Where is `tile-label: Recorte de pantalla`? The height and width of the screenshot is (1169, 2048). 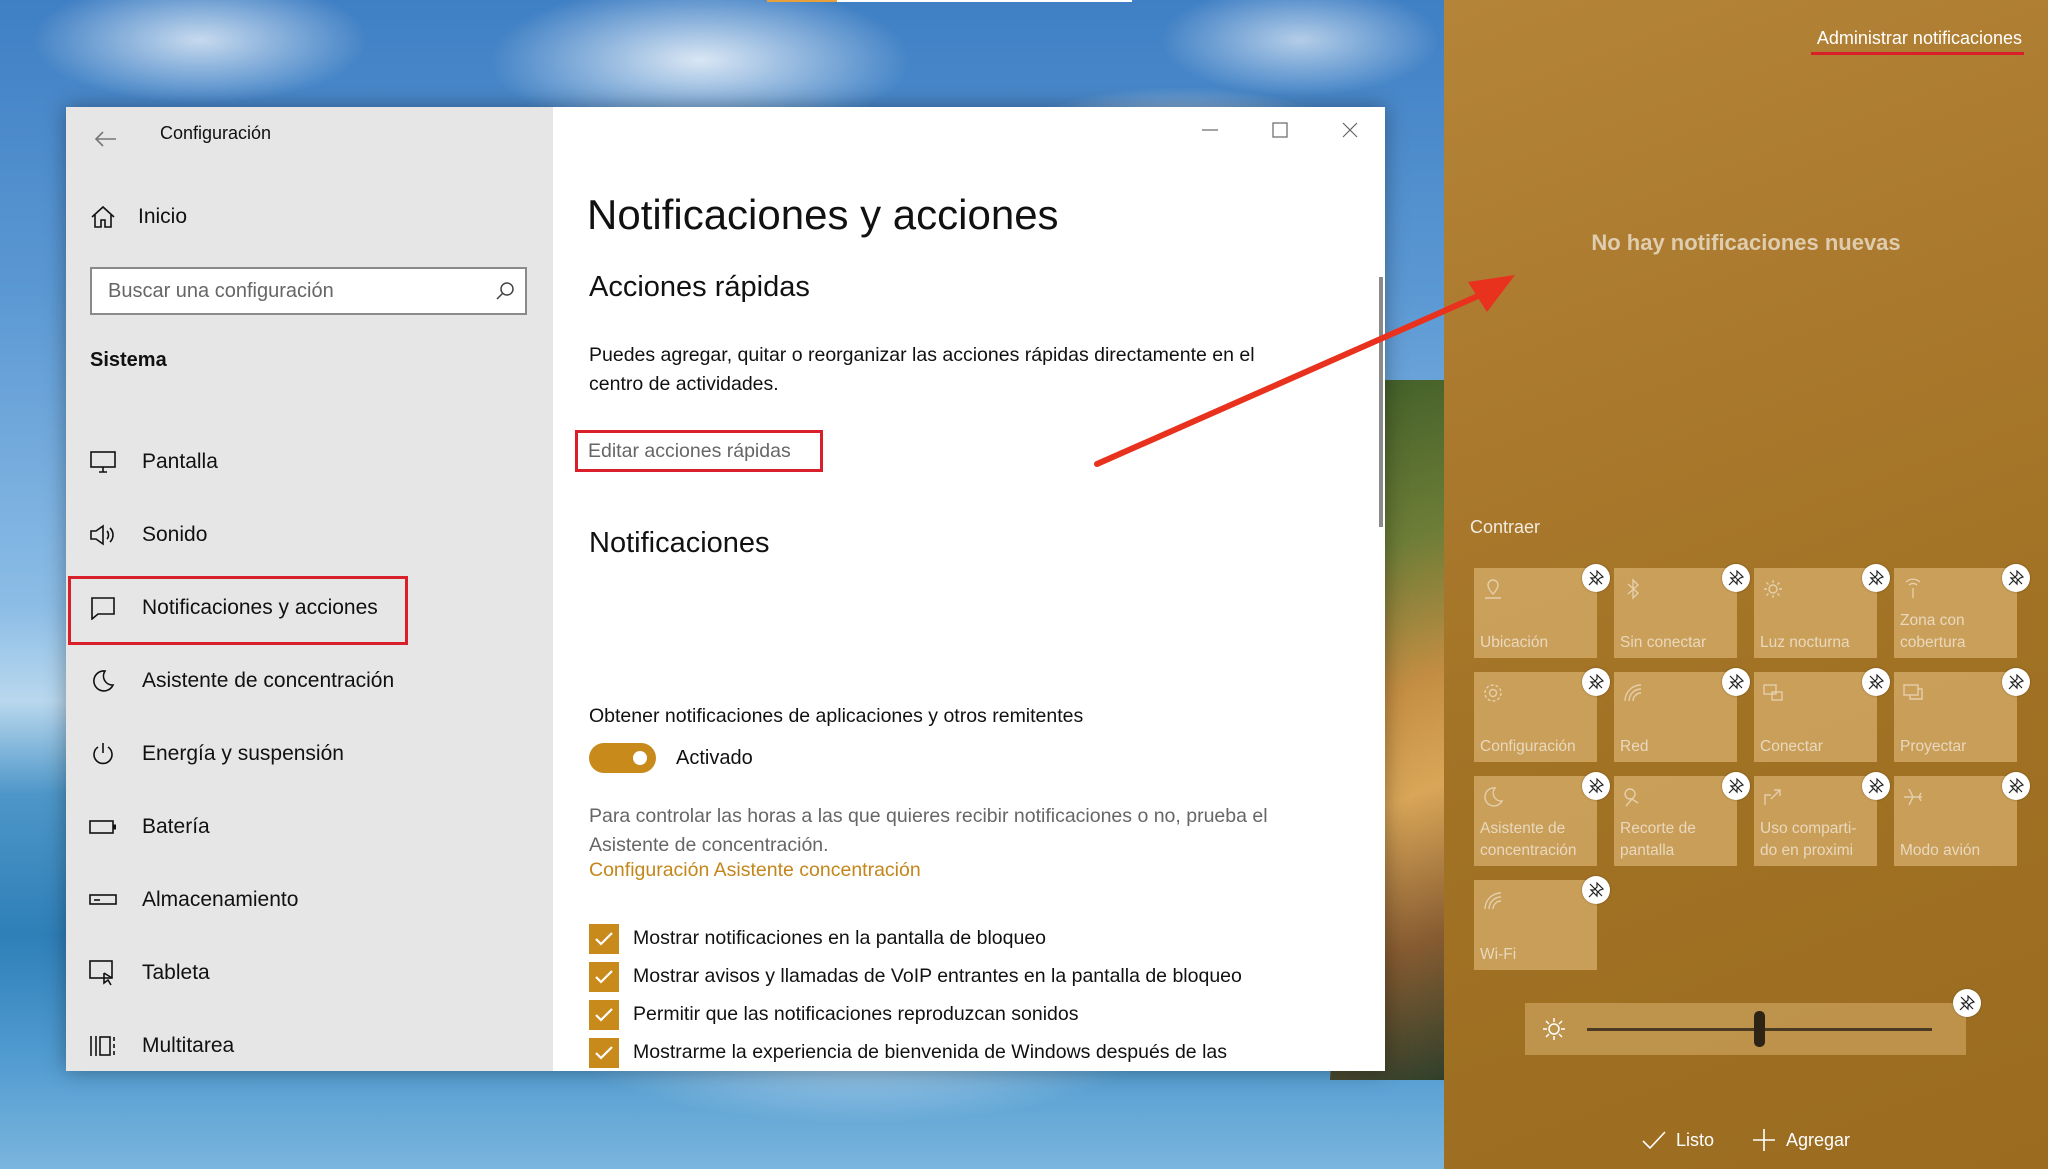
tile-label: Recorte de pantalla is located at coordinates (1658, 839).